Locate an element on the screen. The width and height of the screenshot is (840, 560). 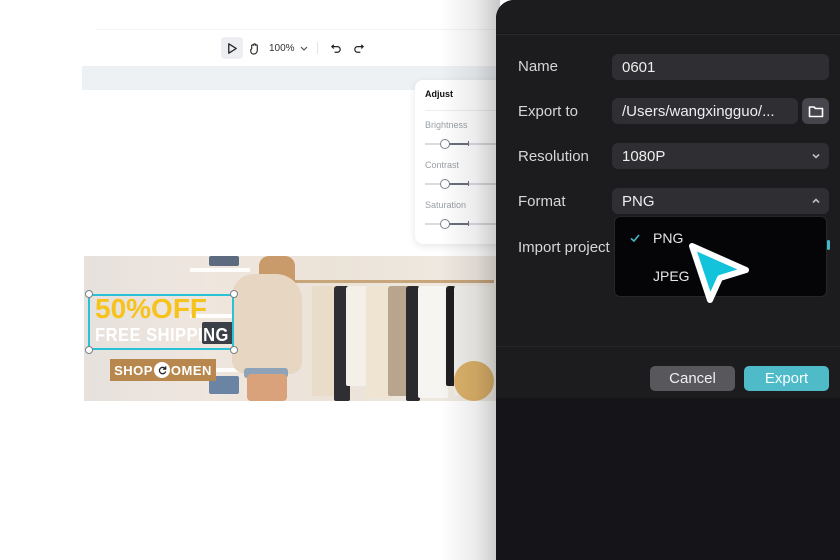
resolution-value: 1080P is located at coordinates (644, 156).